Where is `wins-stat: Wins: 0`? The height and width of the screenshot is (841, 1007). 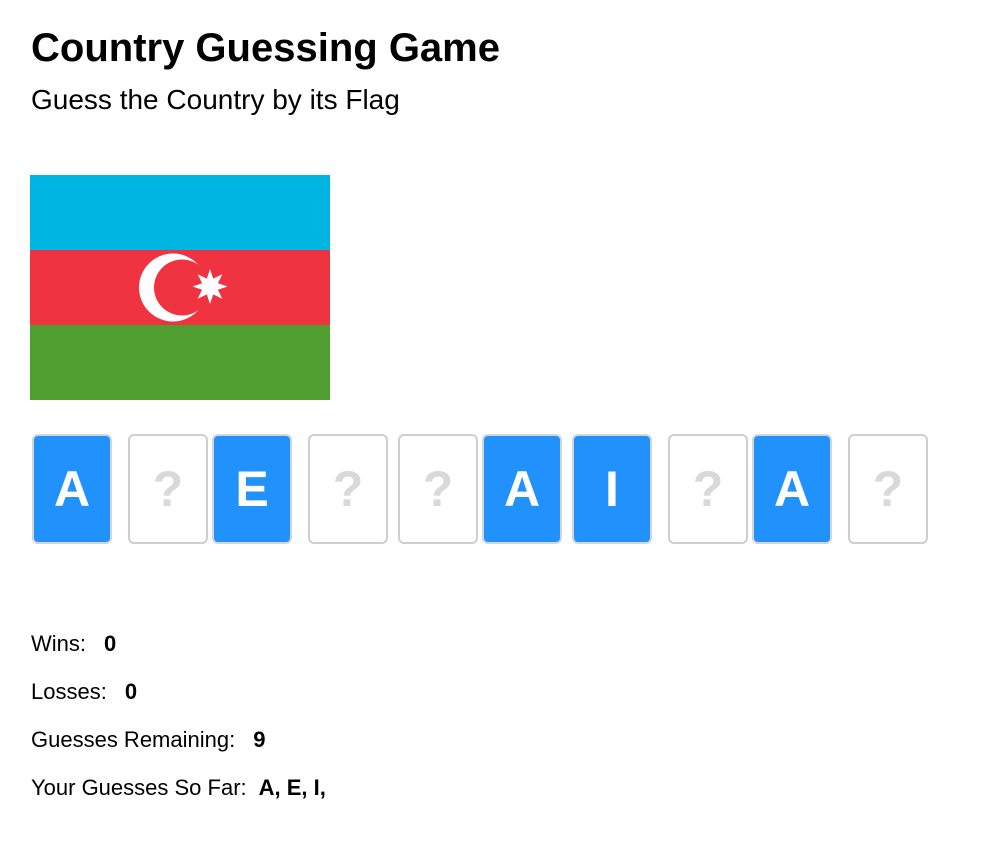
wins-stat: Wins: 0 is located at coordinates (178, 652).